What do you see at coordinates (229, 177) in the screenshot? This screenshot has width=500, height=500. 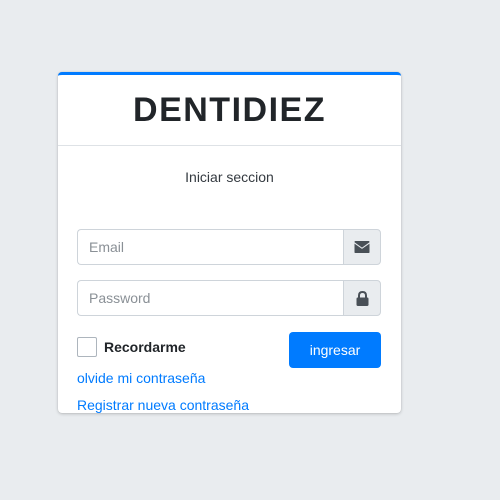 I see `login-subtitle: Iniciar seccion` at bounding box center [229, 177].